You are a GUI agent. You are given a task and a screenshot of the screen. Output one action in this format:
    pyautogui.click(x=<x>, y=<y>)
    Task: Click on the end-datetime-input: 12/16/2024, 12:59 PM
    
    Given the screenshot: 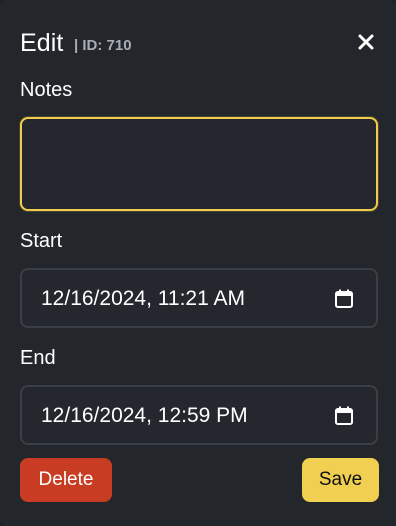 What is the action you would take?
    pyautogui.click(x=199, y=415)
    